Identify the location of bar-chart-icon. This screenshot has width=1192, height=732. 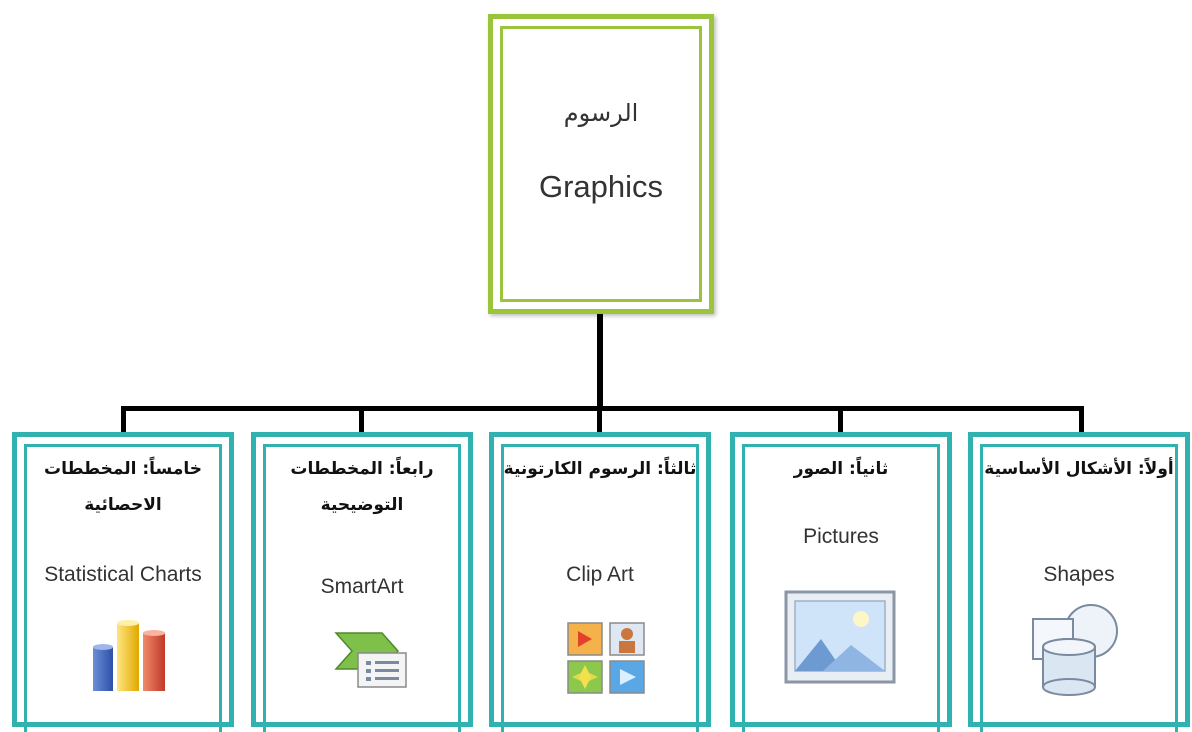
(129, 655).